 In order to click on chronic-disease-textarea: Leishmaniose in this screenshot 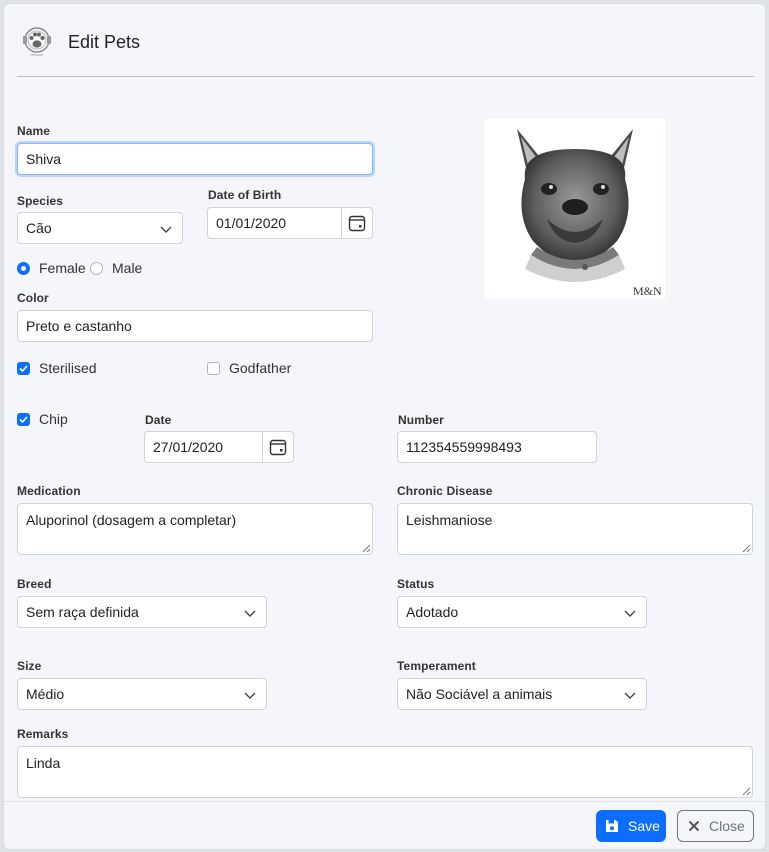, I will do `click(575, 529)`.